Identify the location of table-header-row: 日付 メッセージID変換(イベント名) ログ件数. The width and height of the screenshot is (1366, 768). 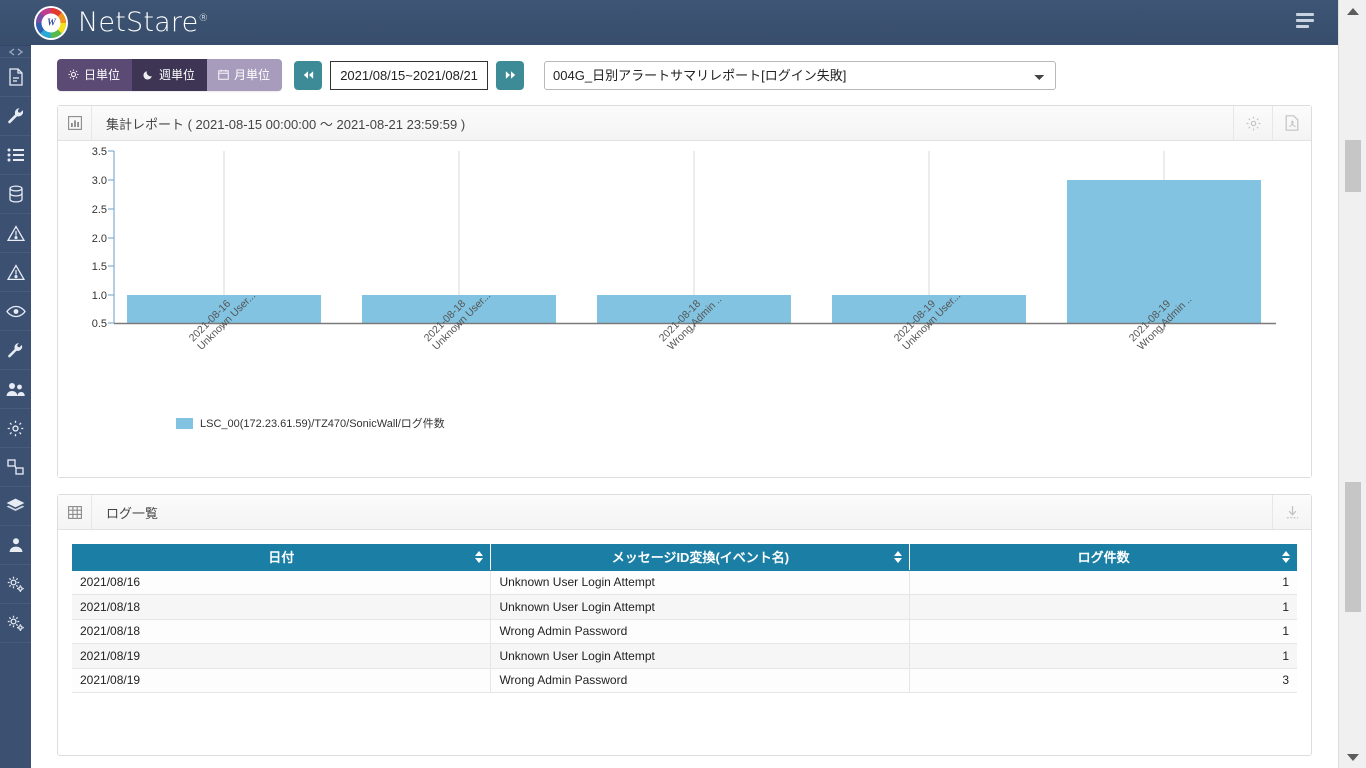
(684, 557).